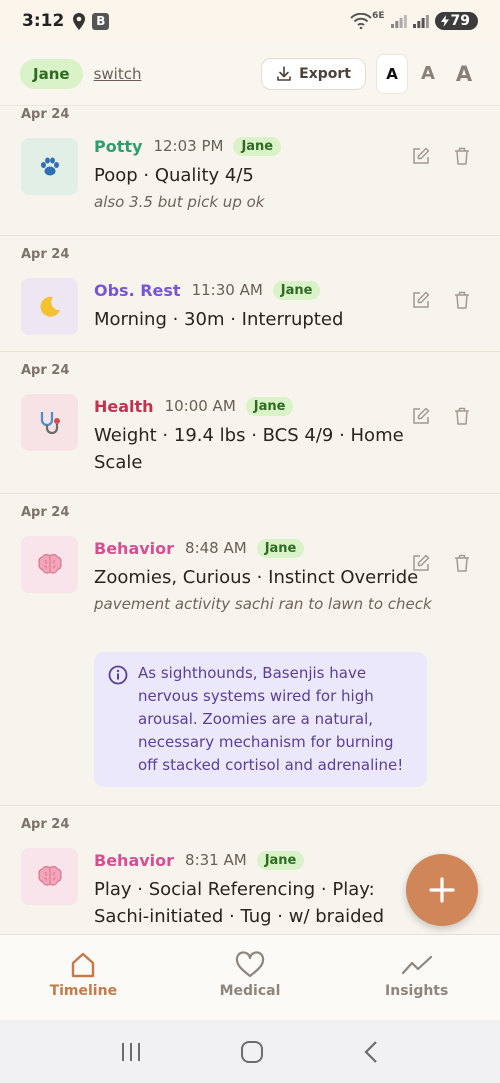  What do you see at coordinates (417, 991) in the screenshot?
I see `nav-label: Insights` at bounding box center [417, 991].